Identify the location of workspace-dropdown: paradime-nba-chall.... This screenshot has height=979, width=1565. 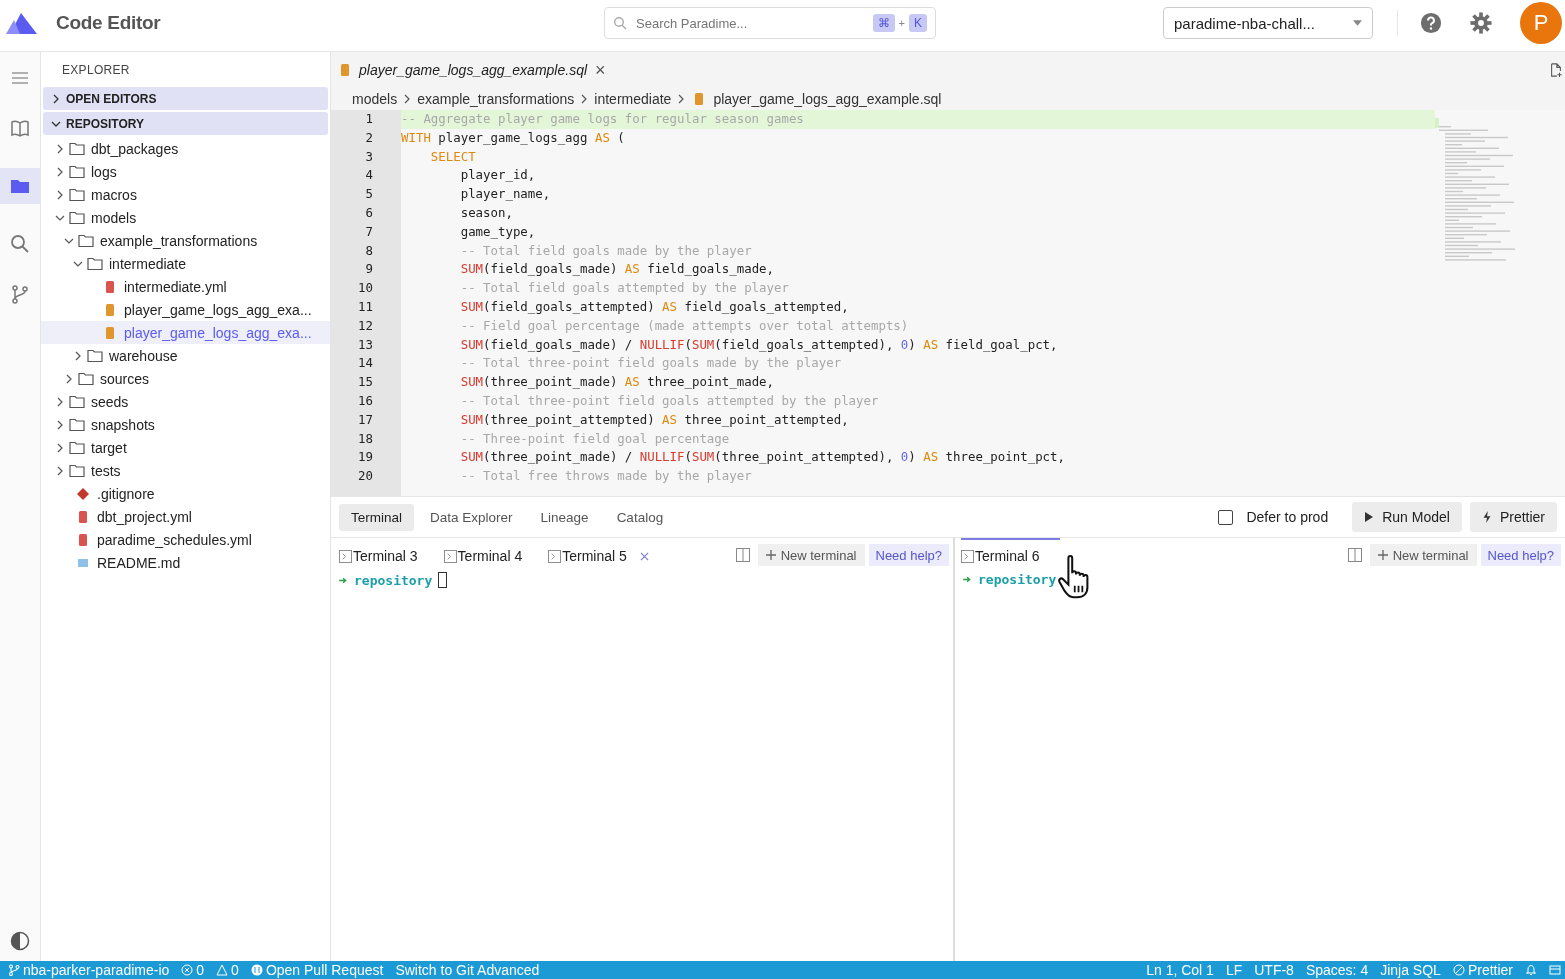
(1268, 23).